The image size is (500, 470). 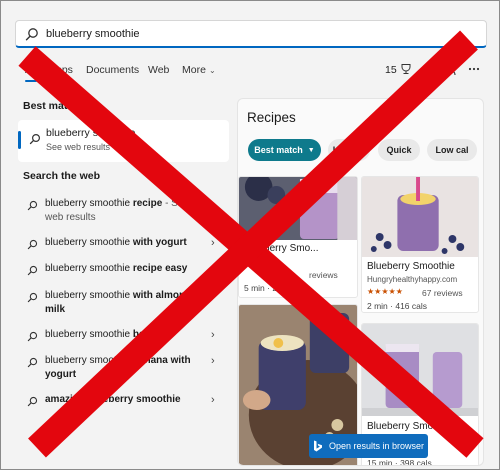 I want to click on best-match-subtitle: See web results, so click(x=78, y=147).